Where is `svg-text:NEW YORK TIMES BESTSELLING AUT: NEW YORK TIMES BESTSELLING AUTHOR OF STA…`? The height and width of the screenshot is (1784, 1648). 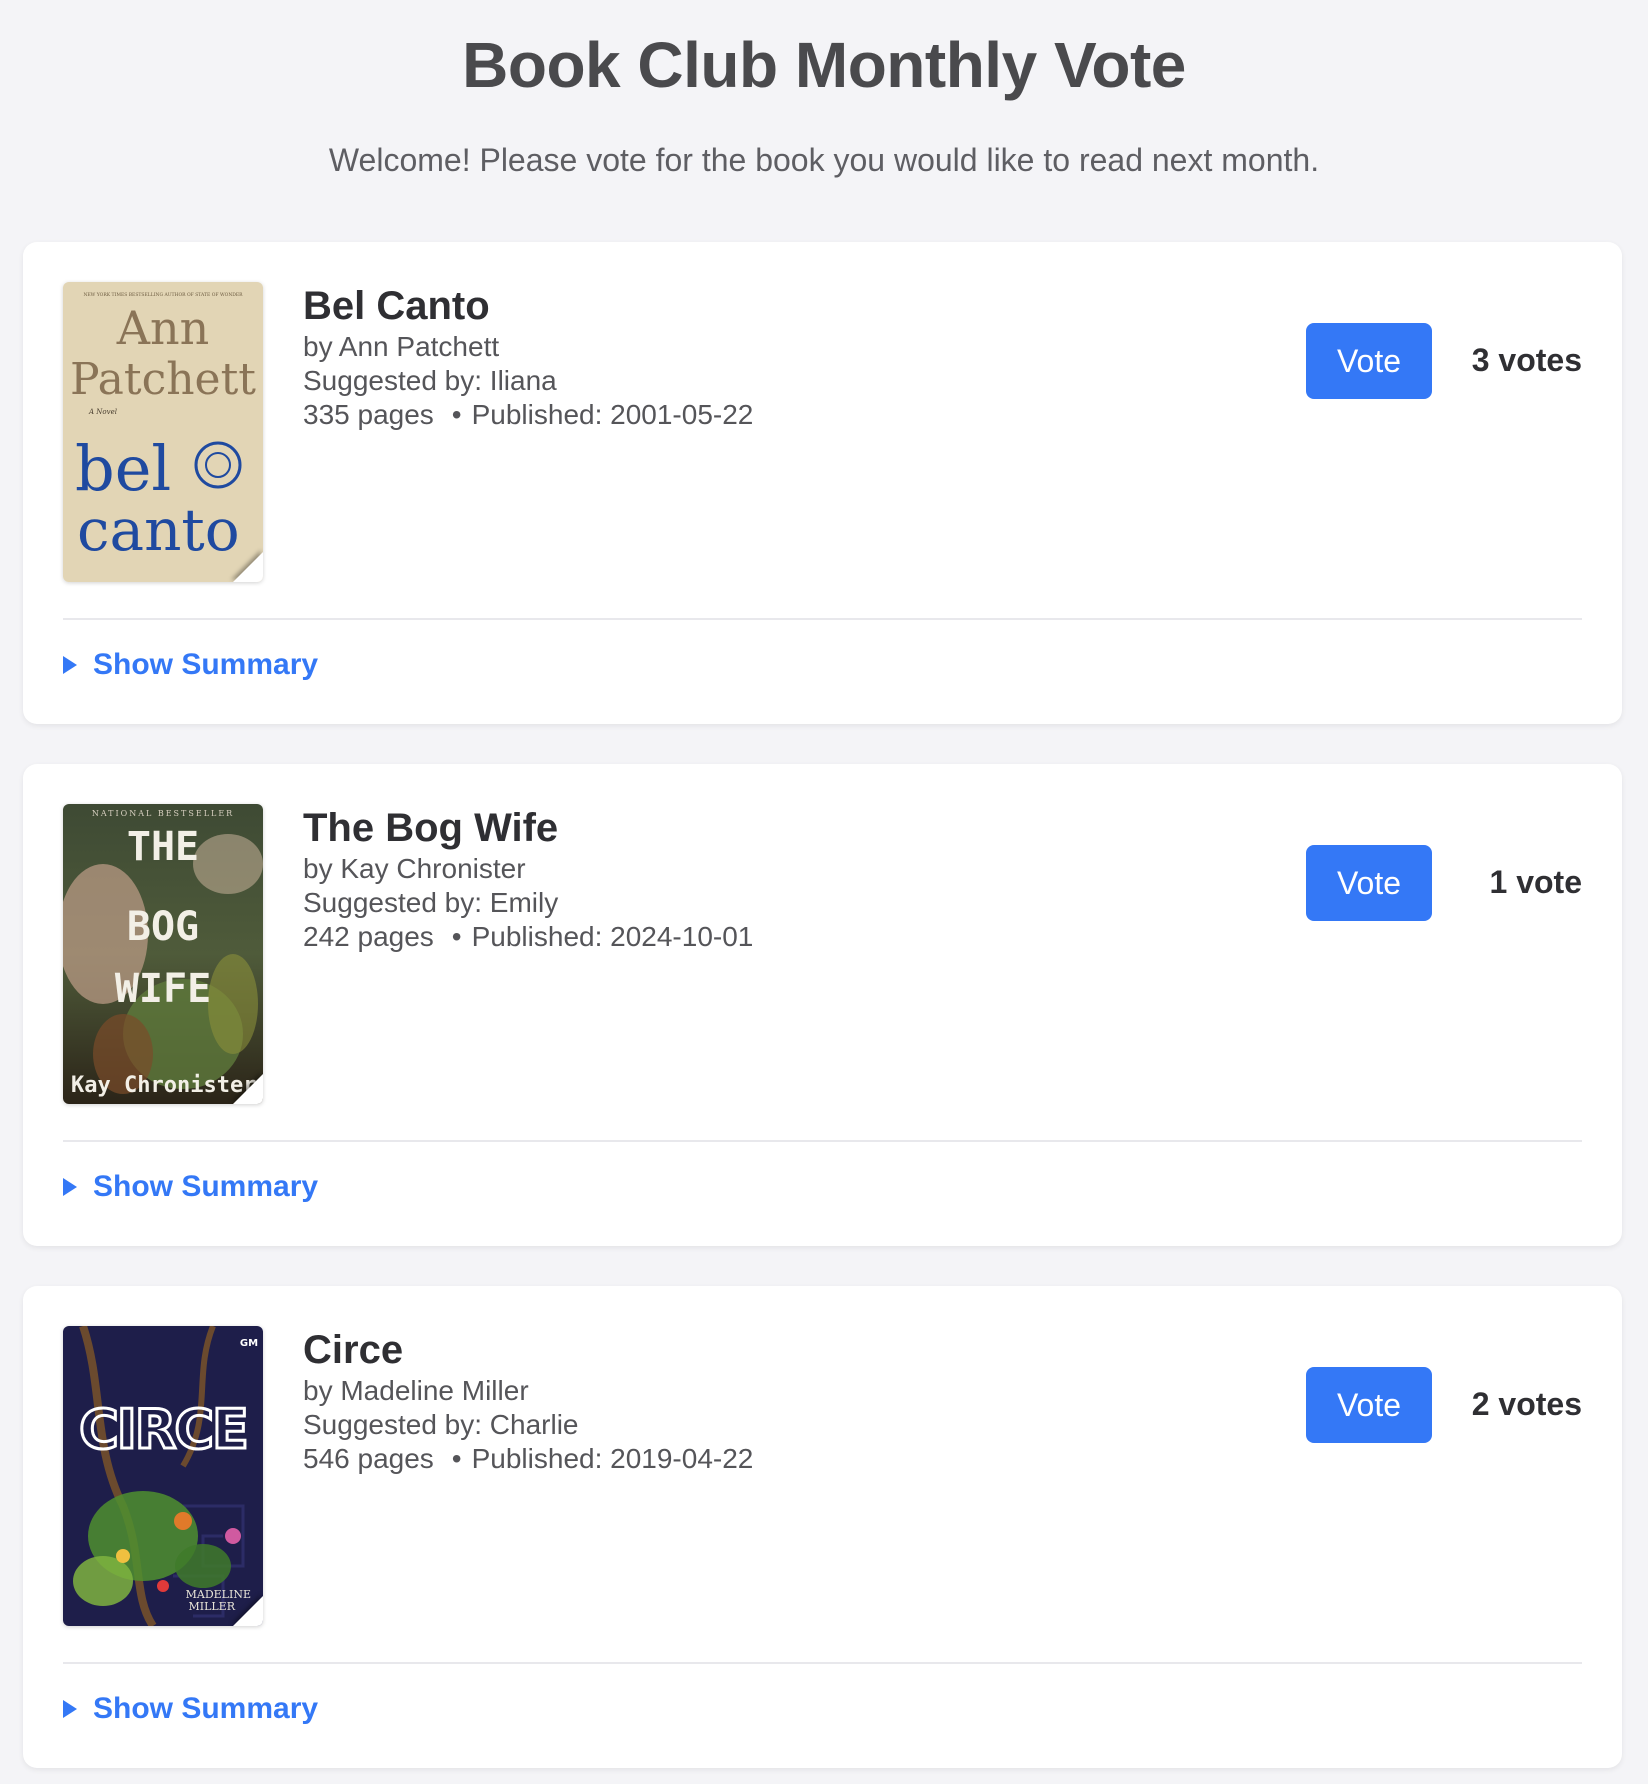
svg-text:NEW YORK TIMES BESTSELLING AUT: NEW YORK TIMES BESTSELLING AUTHOR OF STA… is located at coordinates (163, 295).